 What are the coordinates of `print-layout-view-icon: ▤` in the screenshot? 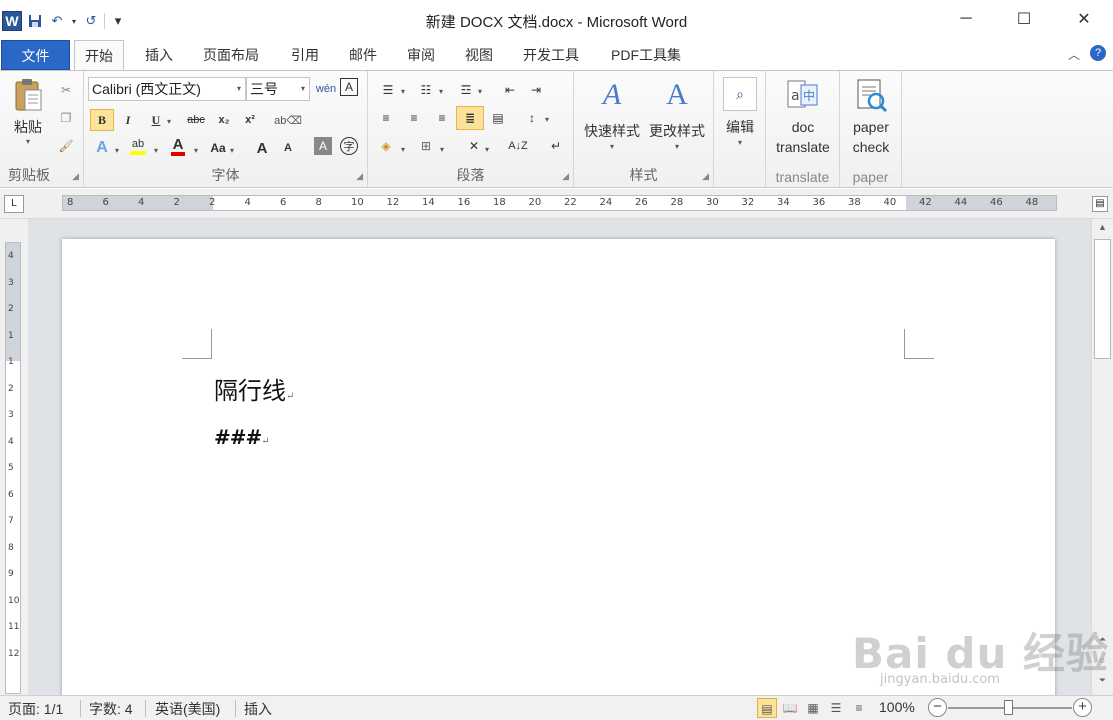 It's located at (767, 708).